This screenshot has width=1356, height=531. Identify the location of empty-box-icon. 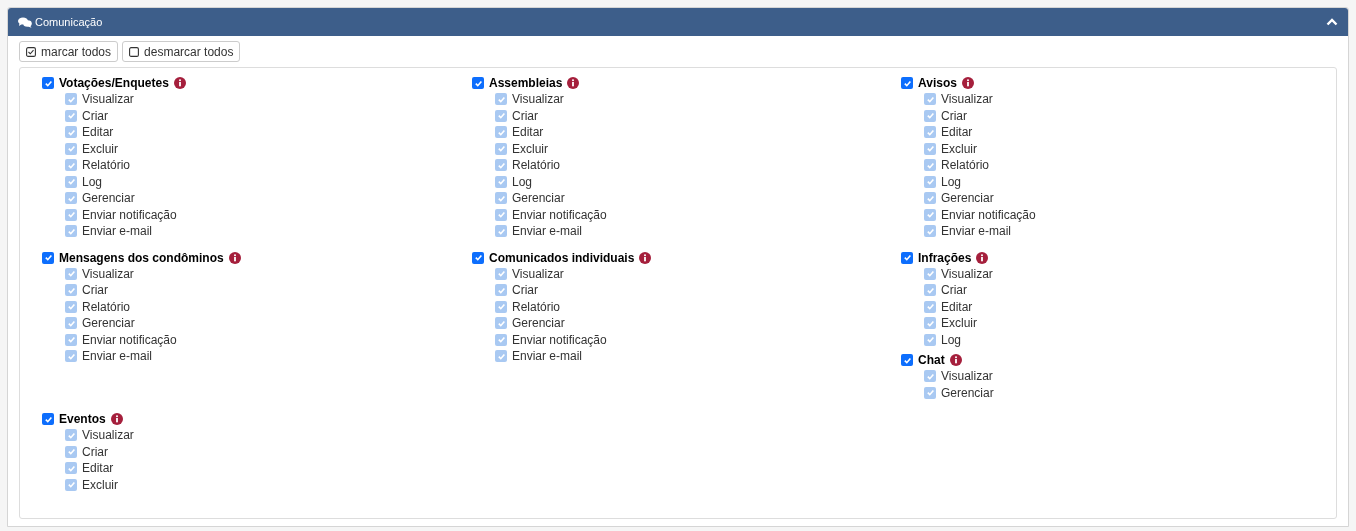
(134, 51).